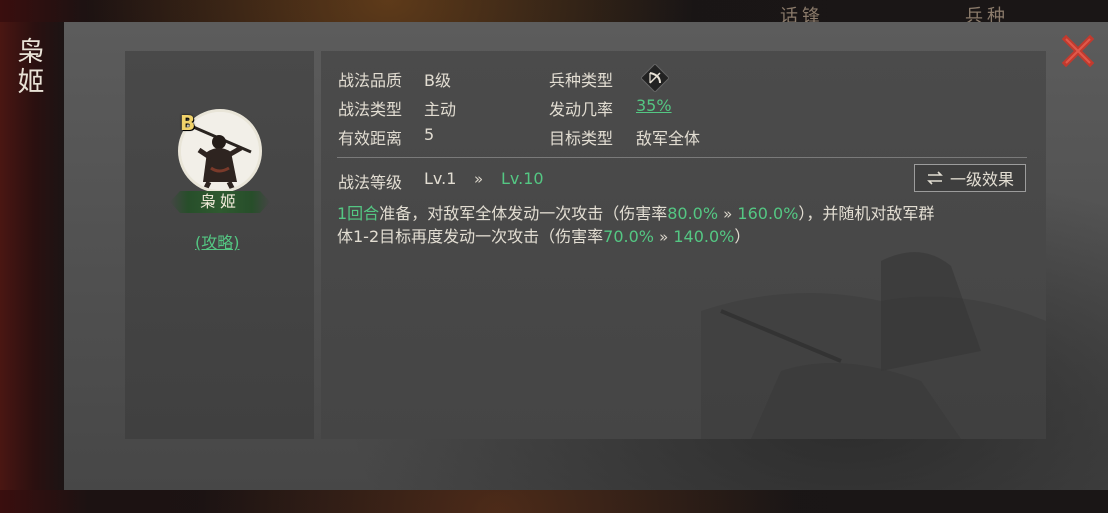 This screenshot has height=513, width=1108. Describe the element at coordinates (217, 241) in the screenshot. I see `guide-link: (攻略)` at that location.